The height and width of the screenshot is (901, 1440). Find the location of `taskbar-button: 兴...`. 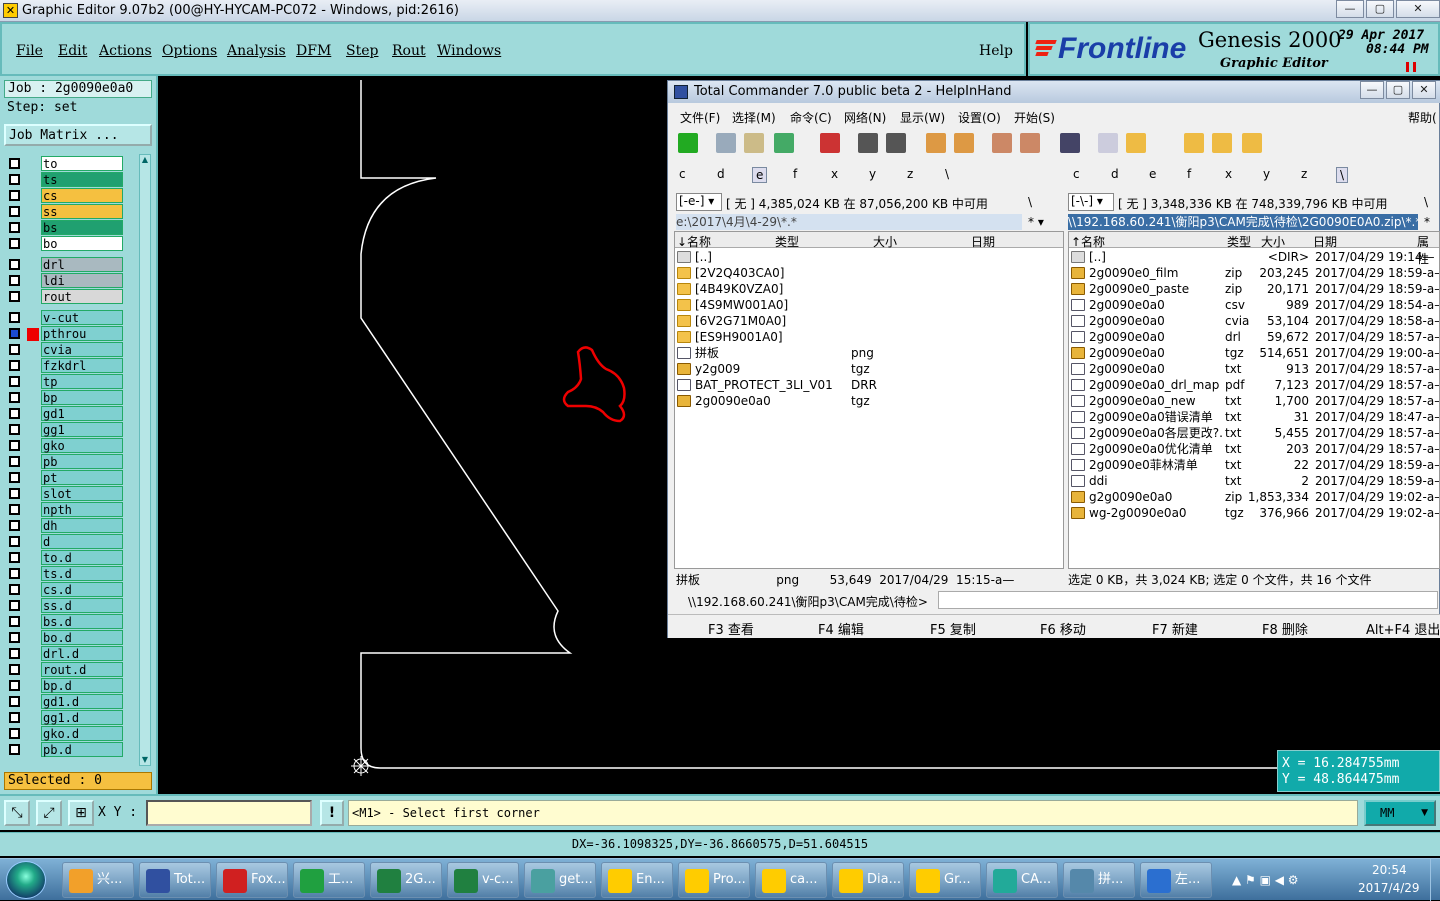

taskbar-button: 兴... is located at coordinates (98, 880).